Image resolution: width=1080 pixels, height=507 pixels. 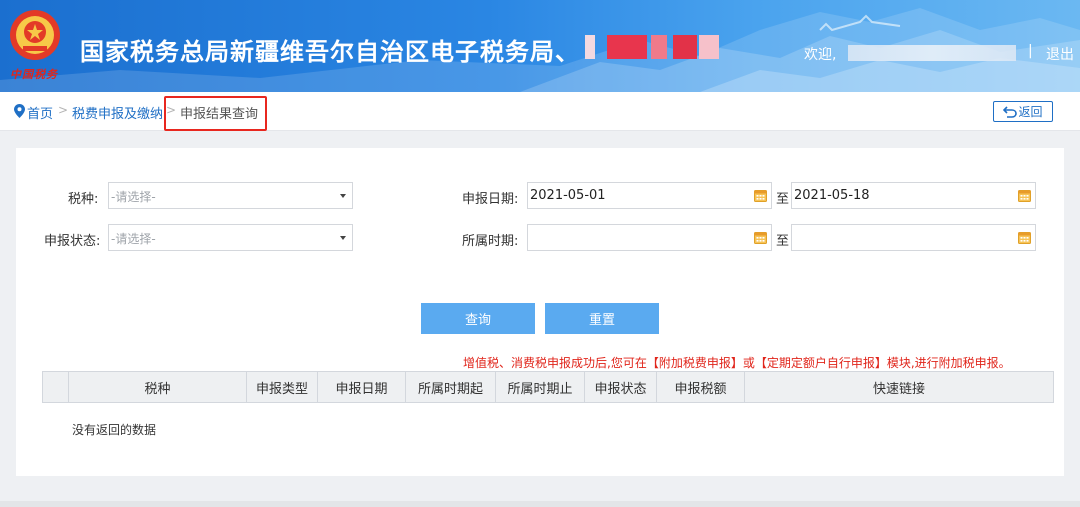 What do you see at coordinates (932, 53) in the screenshot?
I see `redacted-user-name` at bounding box center [932, 53].